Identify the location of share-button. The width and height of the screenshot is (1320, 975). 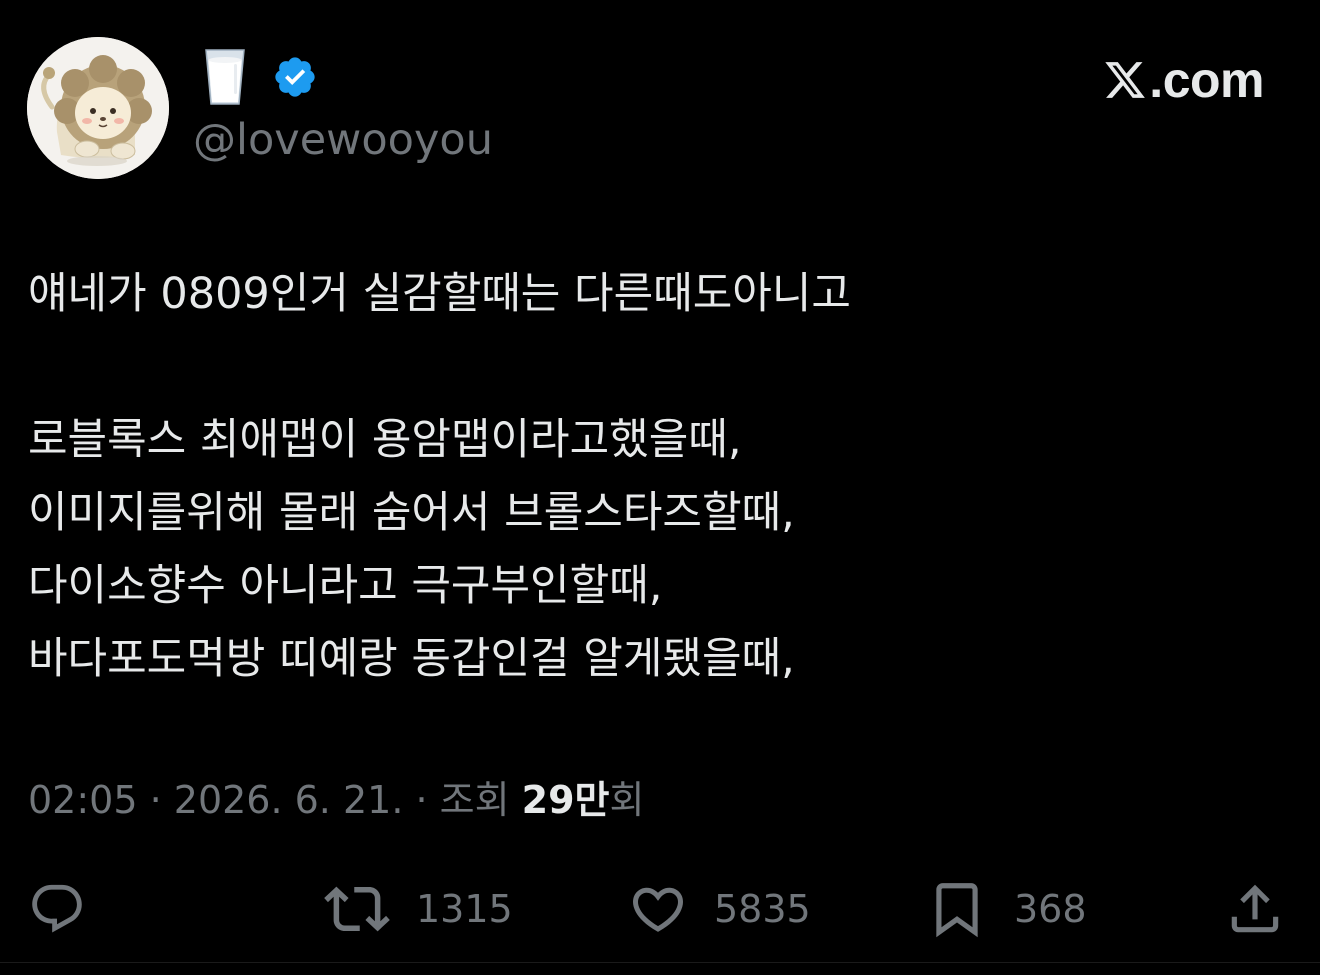
(1255, 909).